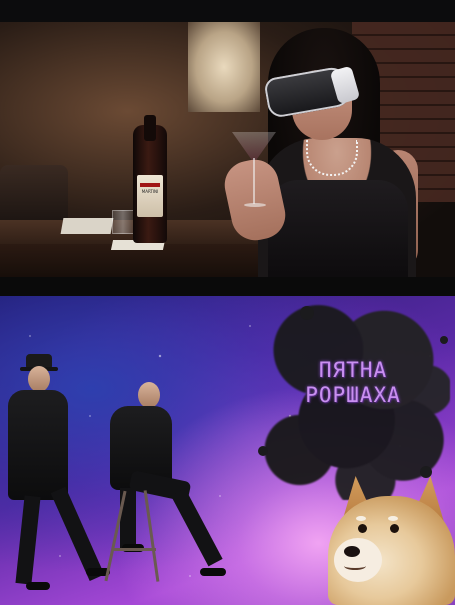 The height and width of the screenshot is (605, 455). Describe the element at coordinates (353, 395) in the screenshot. I see `title-line-2: РОРШАХА` at that location.